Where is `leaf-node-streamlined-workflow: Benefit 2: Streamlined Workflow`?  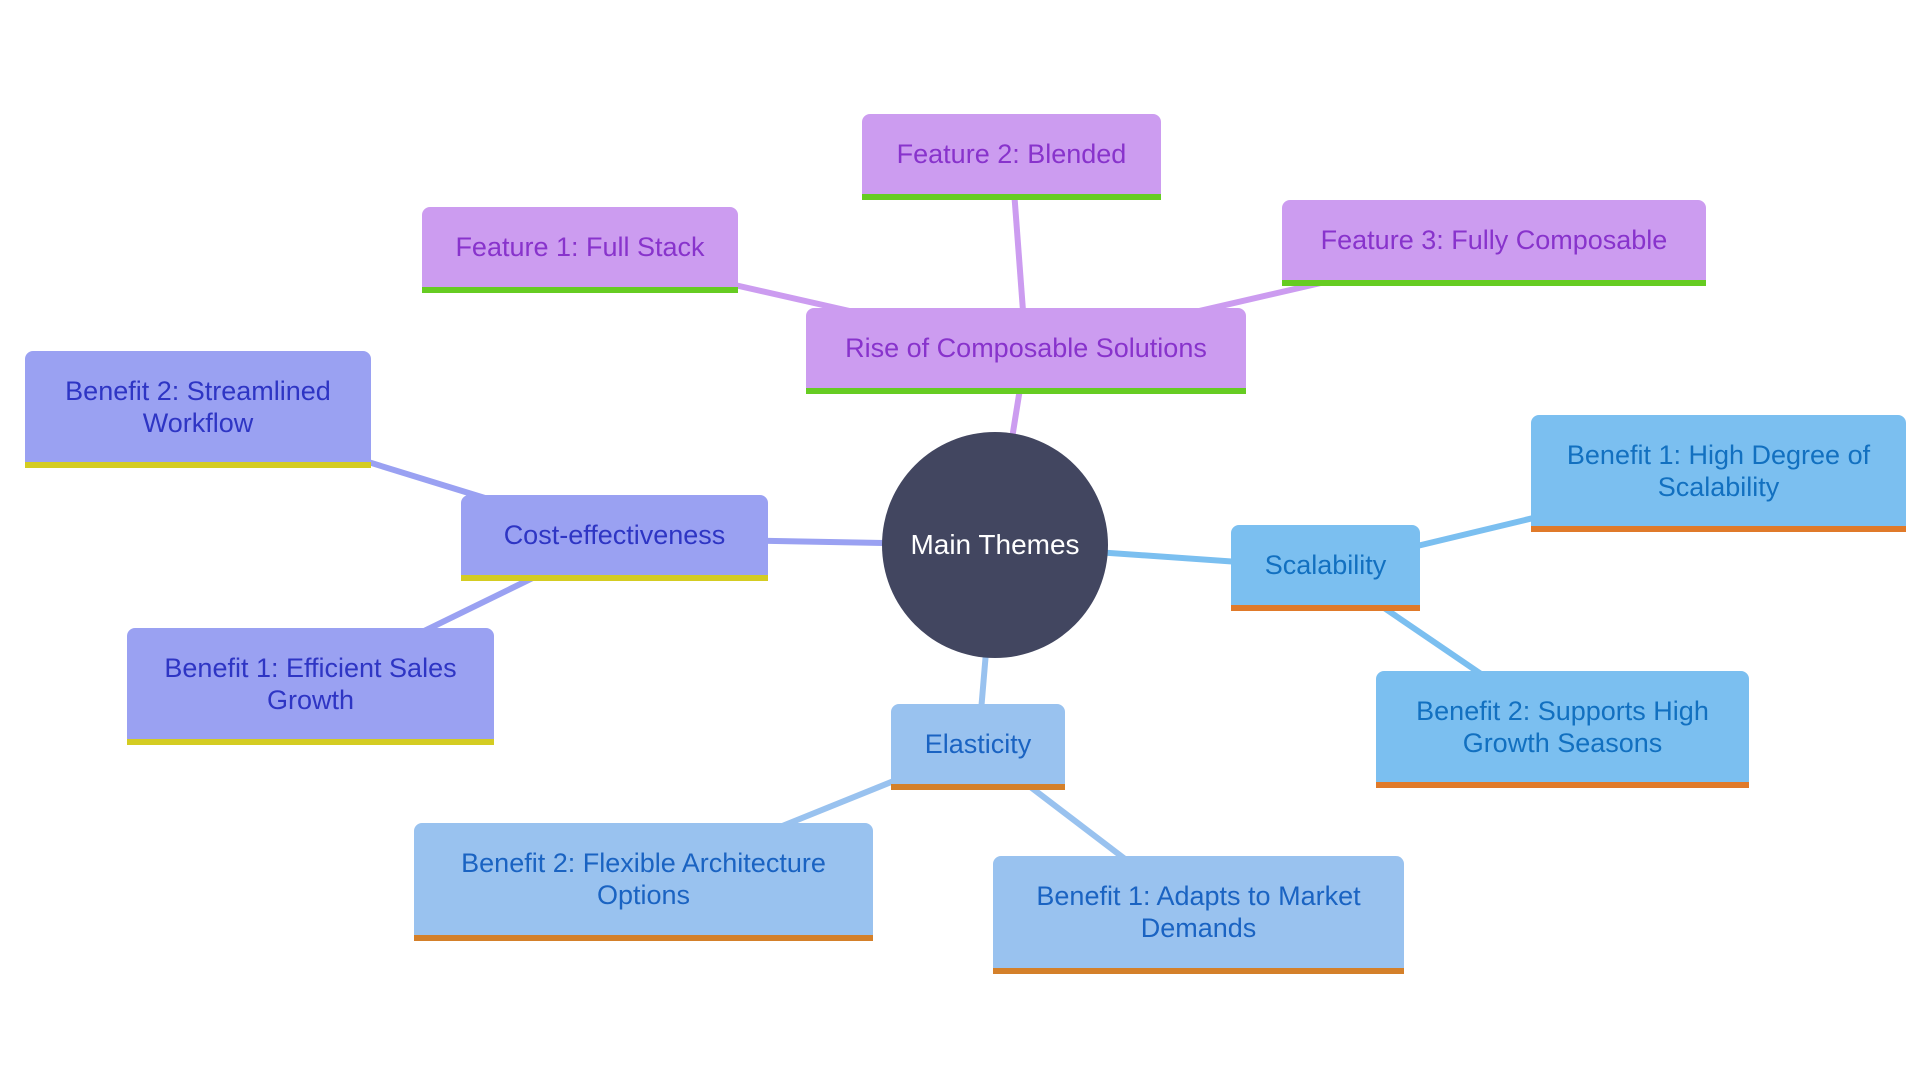 leaf-node-streamlined-workflow: Benefit 2: Streamlined Workflow is located at coordinates (198, 409).